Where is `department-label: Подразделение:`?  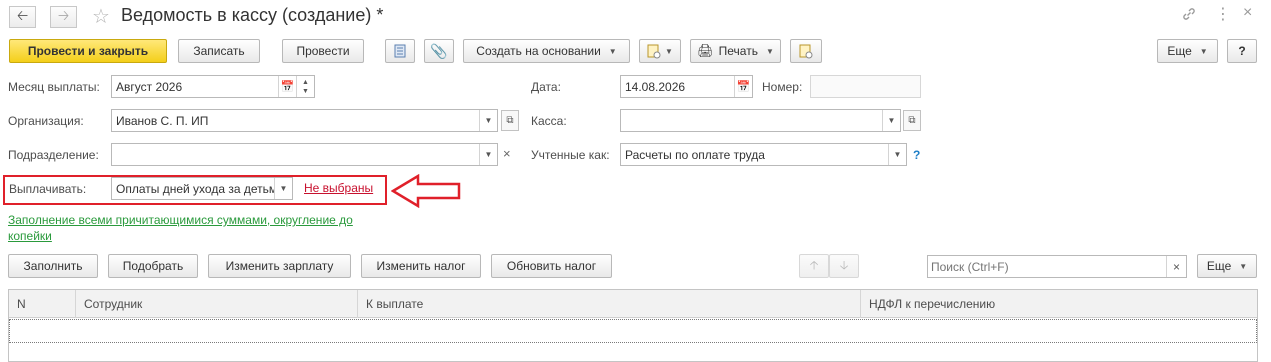 department-label: Подразделение: is located at coordinates (53, 155).